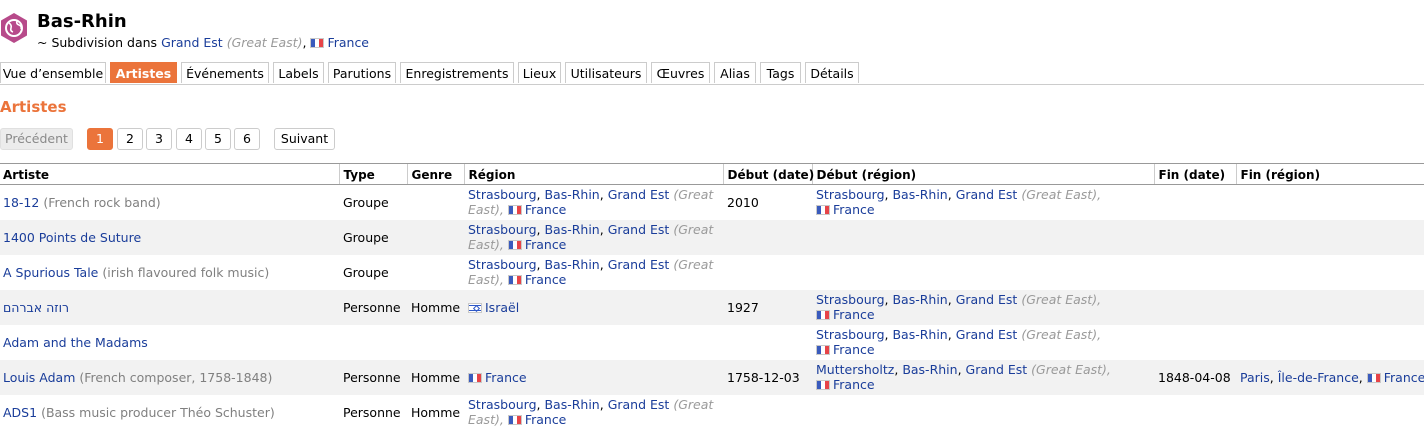  What do you see at coordinates (680, 72) in the screenshot?
I see `tab-works: Œuvres` at bounding box center [680, 72].